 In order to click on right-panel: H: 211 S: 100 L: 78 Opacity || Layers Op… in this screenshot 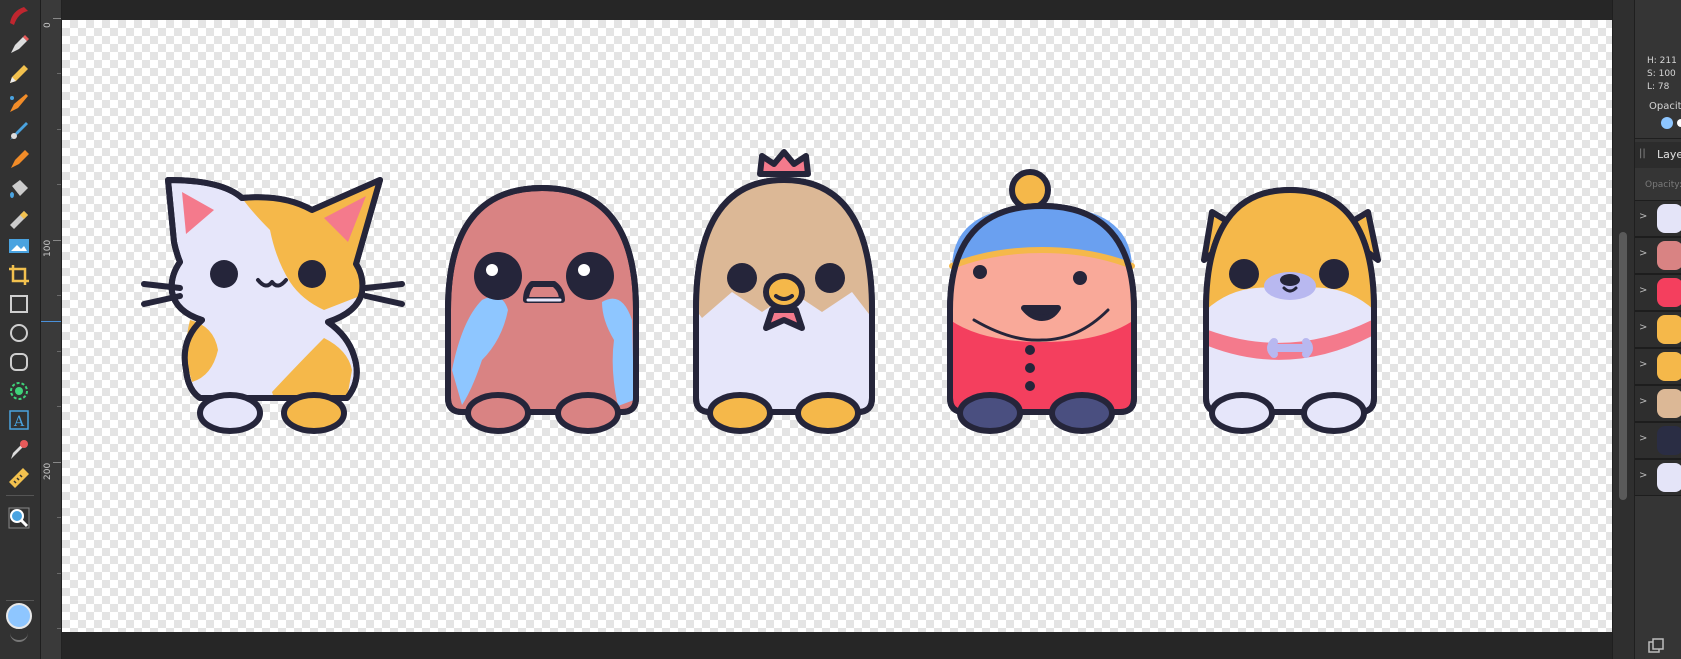, I will do `click(1657, 329)`.